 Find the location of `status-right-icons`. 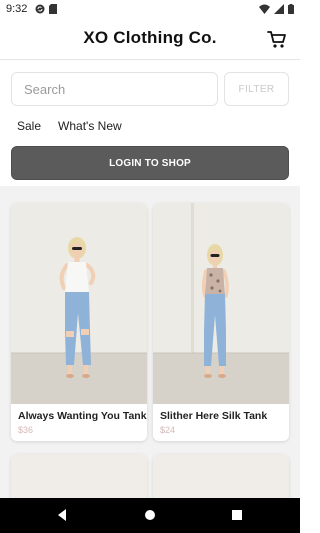

status-right-icons is located at coordinates (276, 9).